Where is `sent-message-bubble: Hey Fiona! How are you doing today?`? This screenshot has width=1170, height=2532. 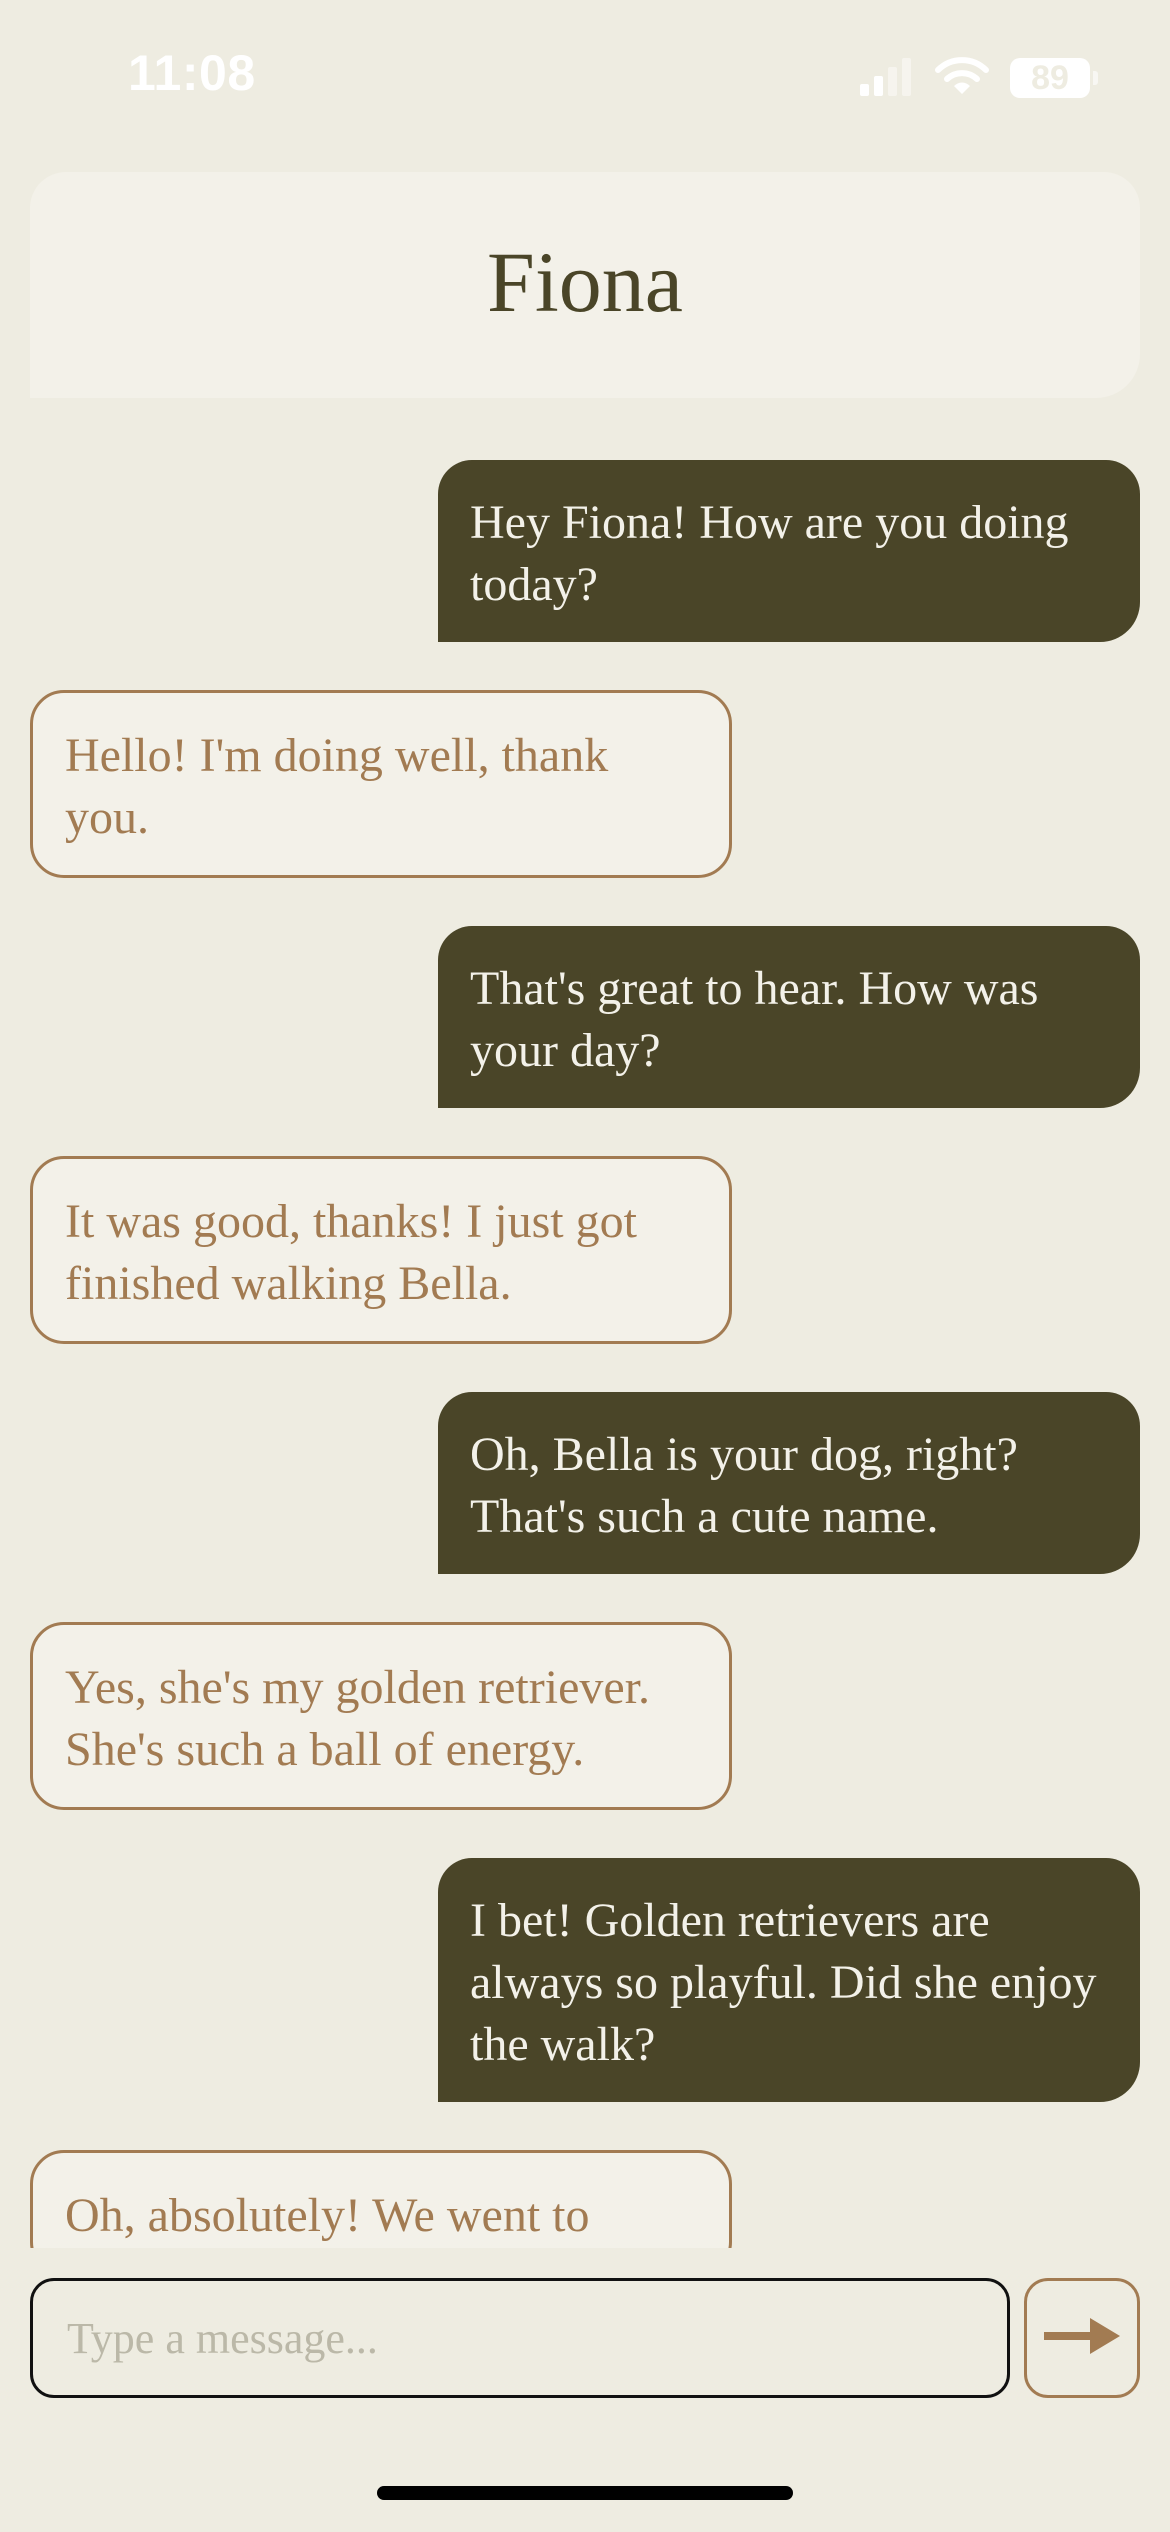
sent-message-bubble: Hey Fiona! How are you doing today? is located at coordinates (789, 551).